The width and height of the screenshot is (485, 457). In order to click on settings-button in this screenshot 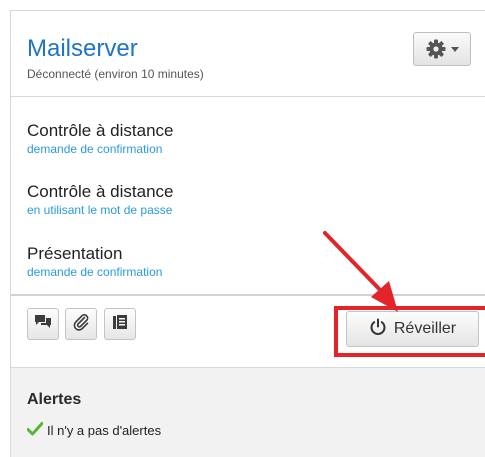, I will do `click(442, 49)`.